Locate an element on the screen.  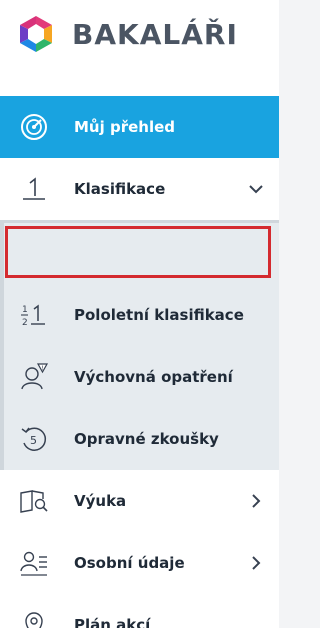
nav-label-overview: Můj přehled is located at coordinates (125, 127).